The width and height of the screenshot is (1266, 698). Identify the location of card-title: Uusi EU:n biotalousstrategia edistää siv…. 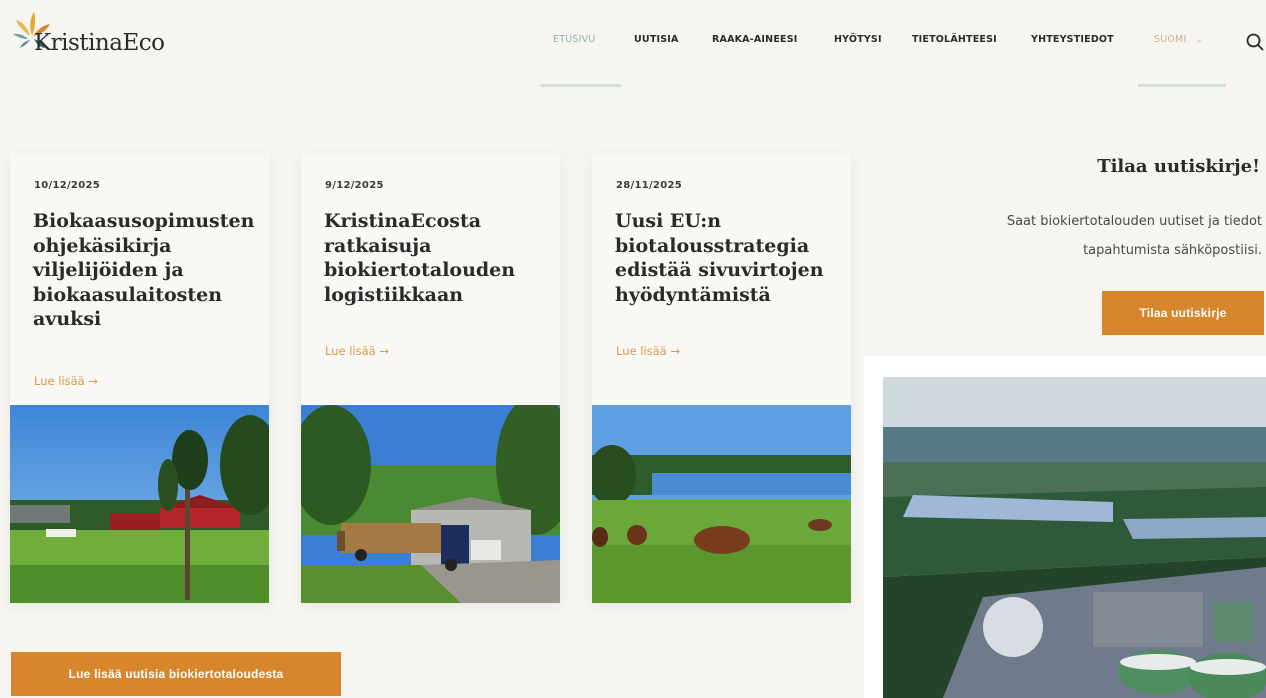
(727, 258).